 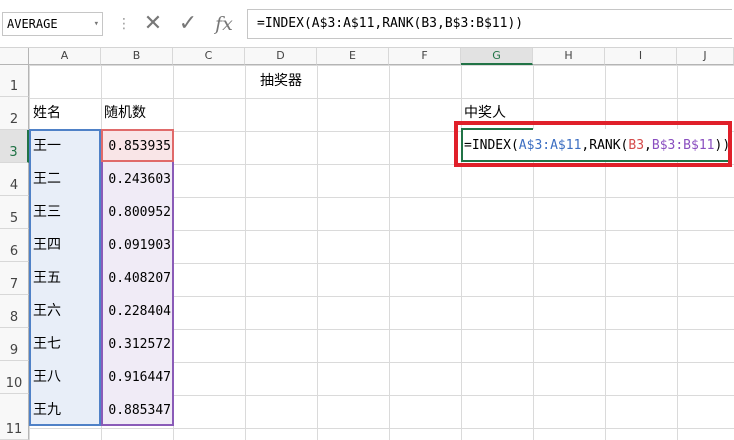 What do you see at coordinates (47, 311) in the screenshot?
I see `cell-a8: 王六` at bounding box center [47, 311].